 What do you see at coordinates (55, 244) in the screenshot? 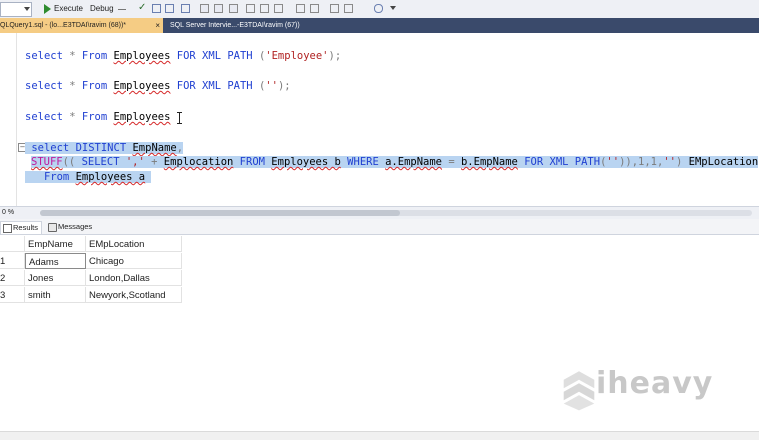
I see `column-header: EmpName` at bounding box center [55, 244].